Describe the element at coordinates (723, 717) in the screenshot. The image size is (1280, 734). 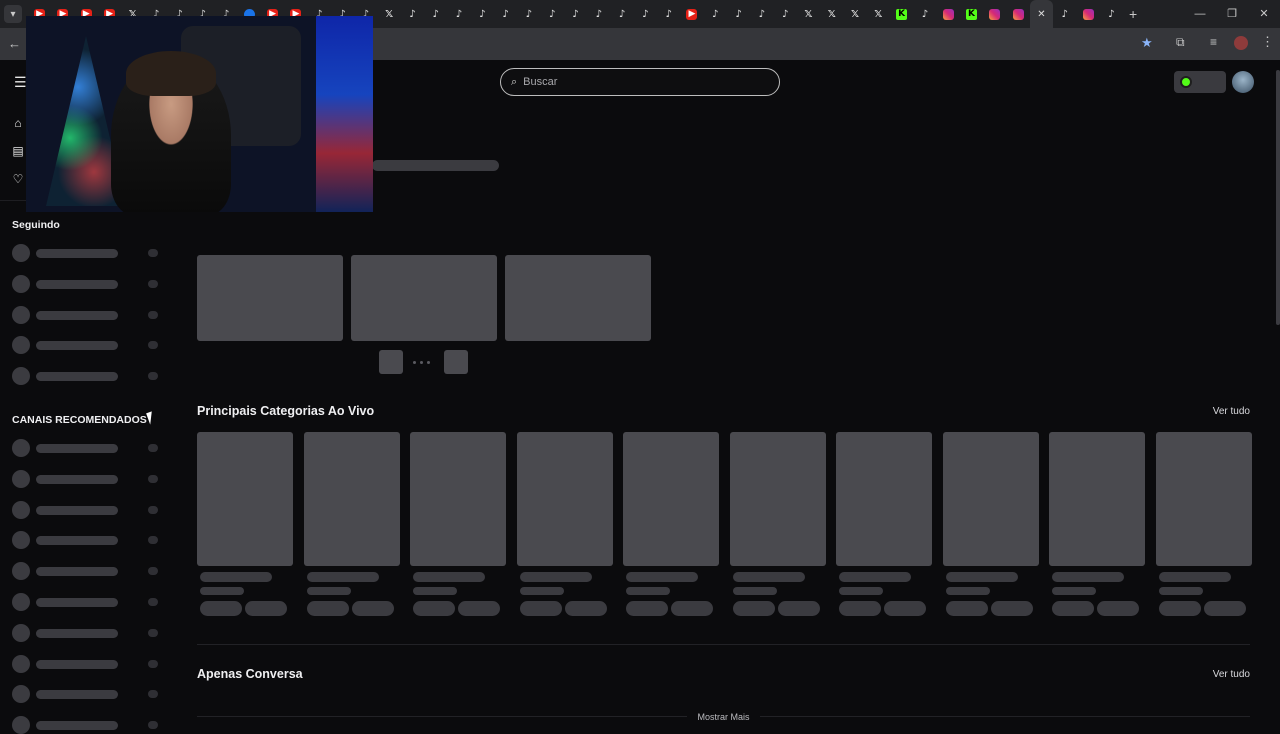
I see `show-more-button: Mostrar Mais` at that location.